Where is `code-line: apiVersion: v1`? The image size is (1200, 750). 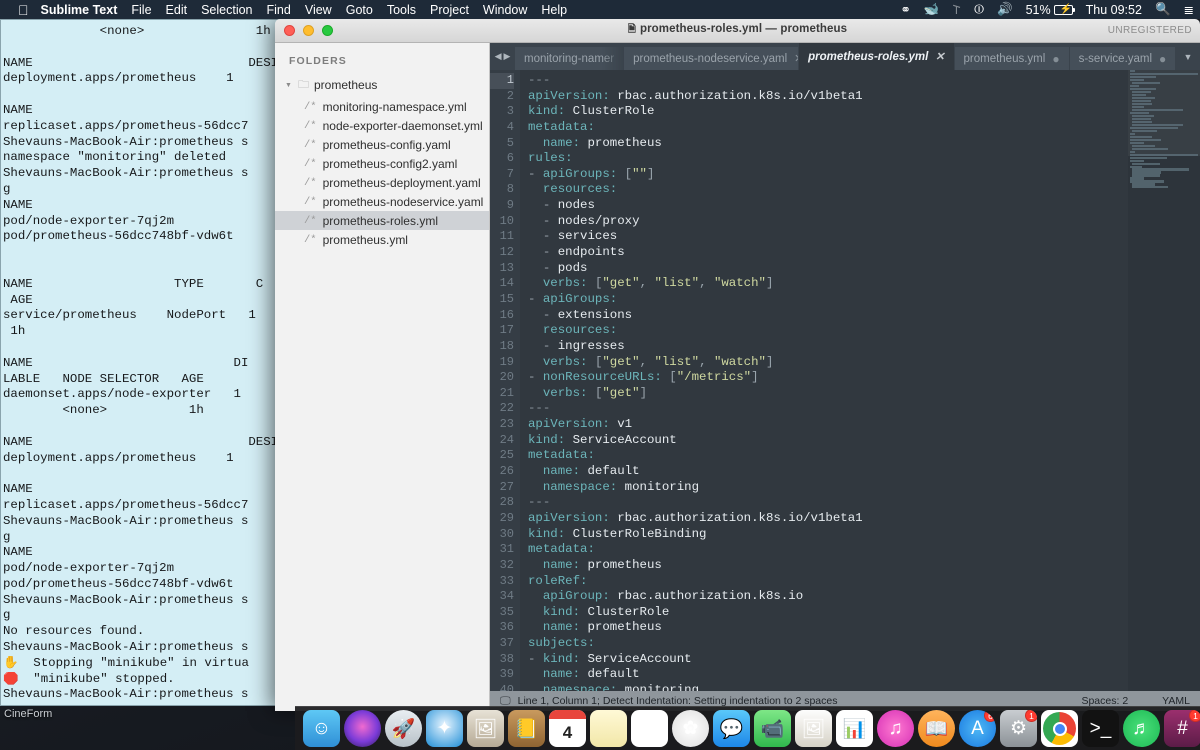
code-line: apiVersion: v1 is located at coordinates (828, 425).